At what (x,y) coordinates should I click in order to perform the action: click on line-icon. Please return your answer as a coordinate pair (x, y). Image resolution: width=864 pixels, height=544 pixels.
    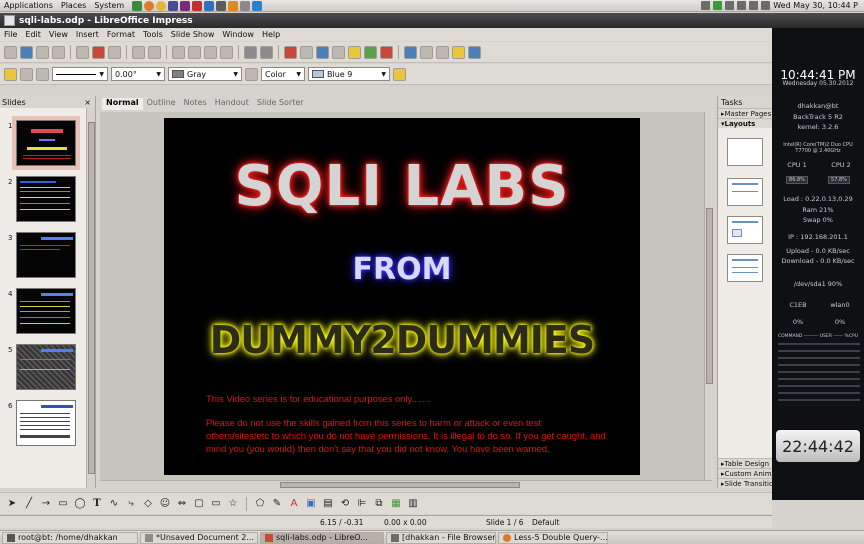
    Looking at the image, I should click on (26, 74).